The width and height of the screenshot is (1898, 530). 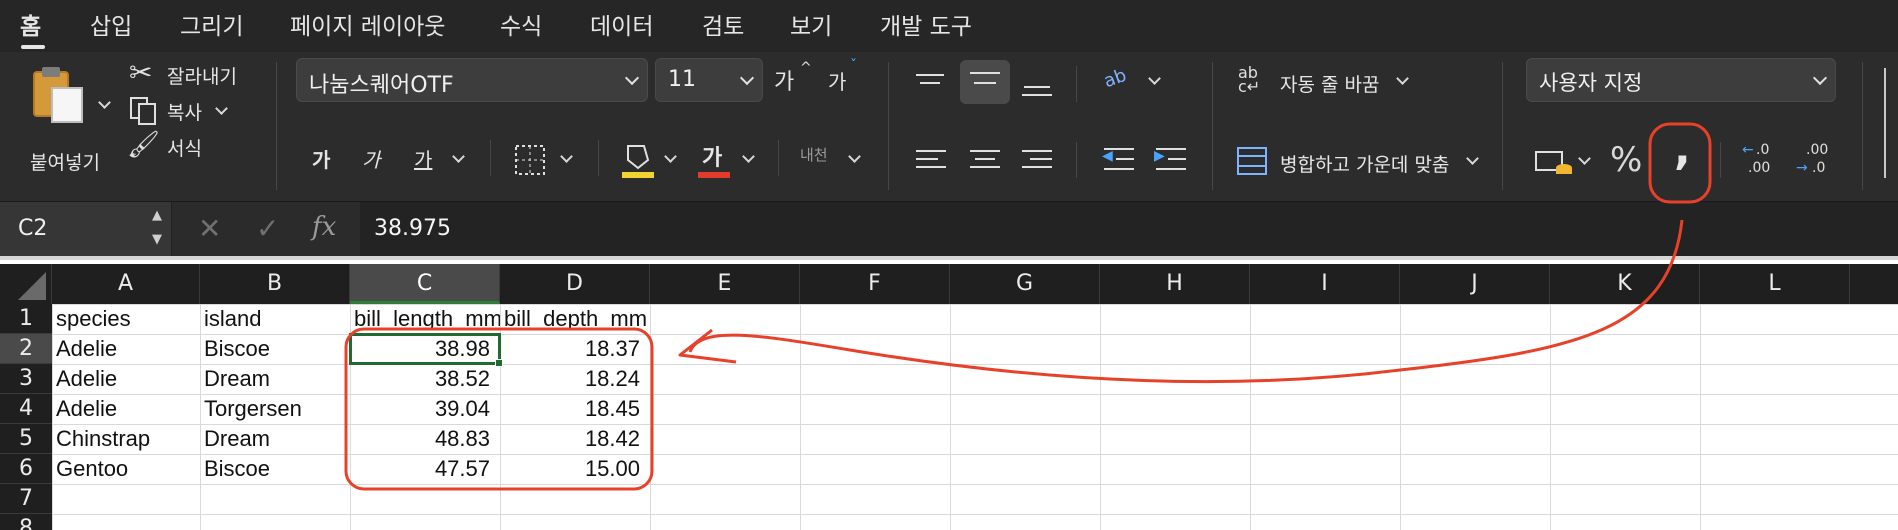 What do you see at coordinates (725, 284) in the screenshot?
I see `column-header-e: E` at bounding box center [725, 284].